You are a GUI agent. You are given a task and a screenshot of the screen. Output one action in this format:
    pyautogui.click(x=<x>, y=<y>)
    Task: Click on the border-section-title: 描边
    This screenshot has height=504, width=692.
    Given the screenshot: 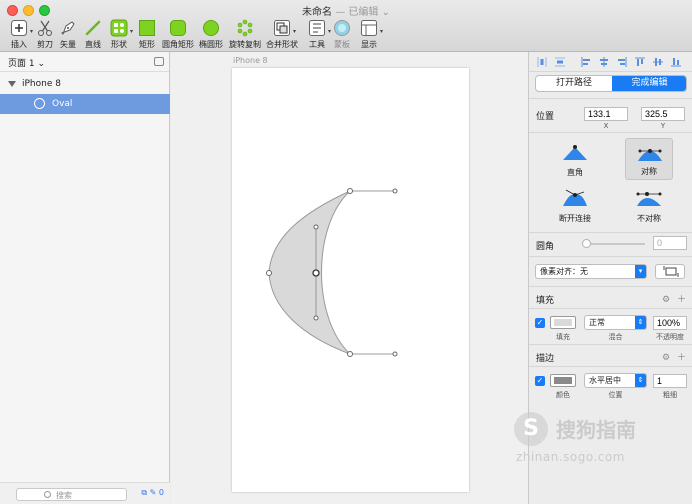 What is the action you would take?
    pyautogui.click(x=545, y=359)
    